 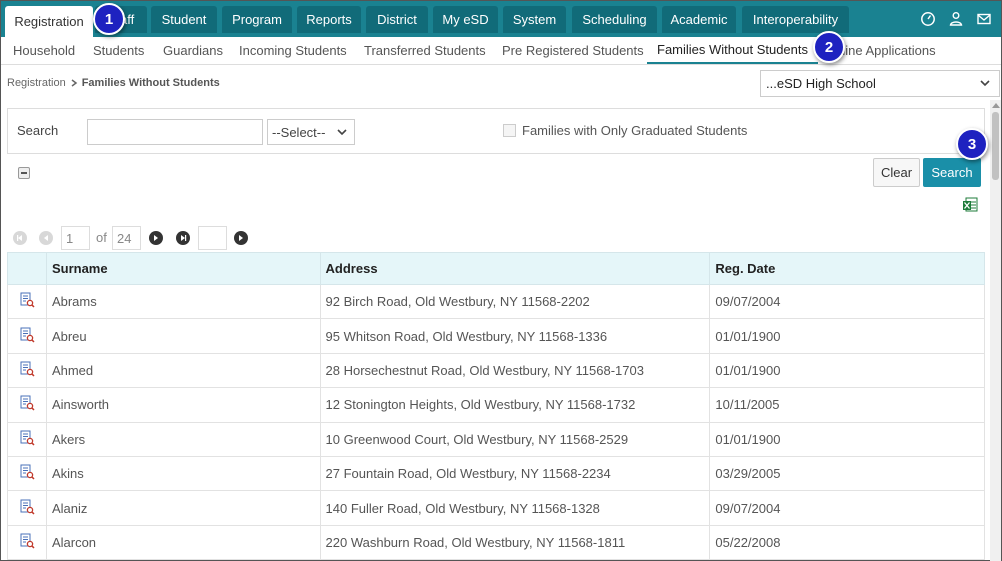 I want to click on prev-page-icon, so click(x=46, y=238).